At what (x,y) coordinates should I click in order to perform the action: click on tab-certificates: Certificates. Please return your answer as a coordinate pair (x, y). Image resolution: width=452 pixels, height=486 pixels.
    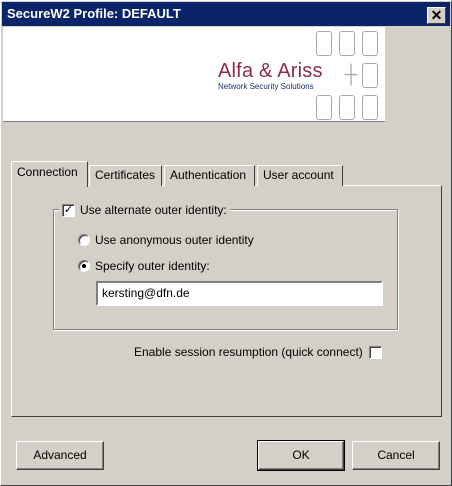
    Looking at the image, I should click on (125, 175).